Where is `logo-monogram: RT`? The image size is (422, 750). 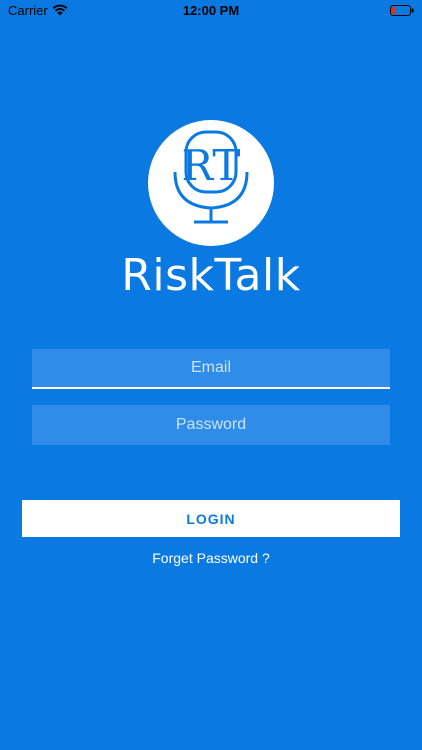 logo-monogram: RT is located at coordinates (211, 165).